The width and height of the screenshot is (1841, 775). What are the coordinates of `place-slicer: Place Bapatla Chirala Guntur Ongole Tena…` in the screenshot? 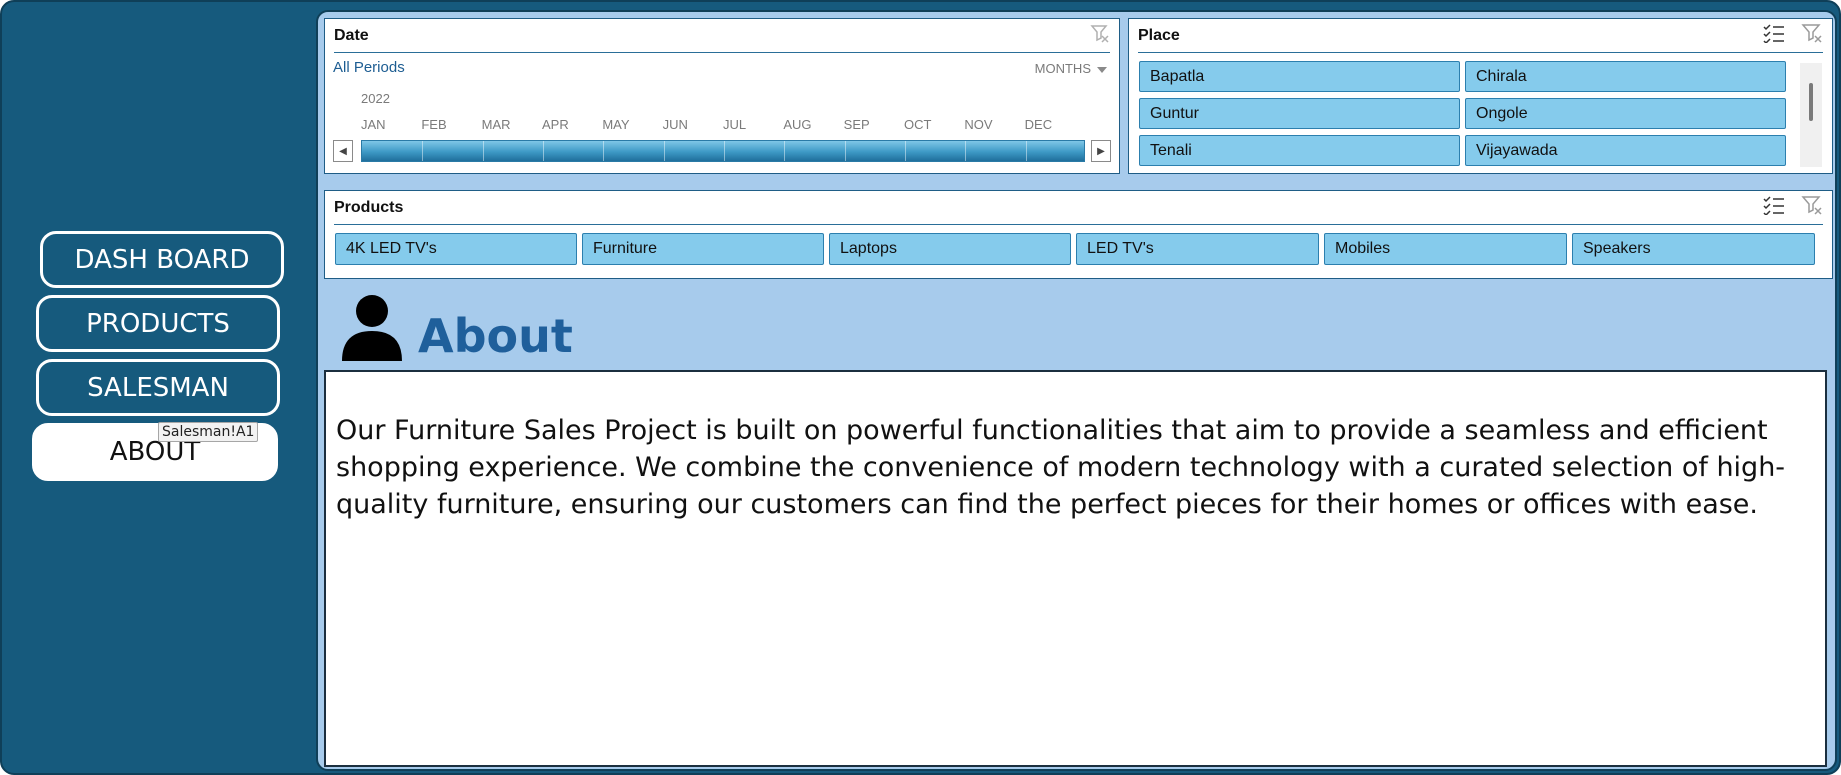 It's located at (1480, 96).